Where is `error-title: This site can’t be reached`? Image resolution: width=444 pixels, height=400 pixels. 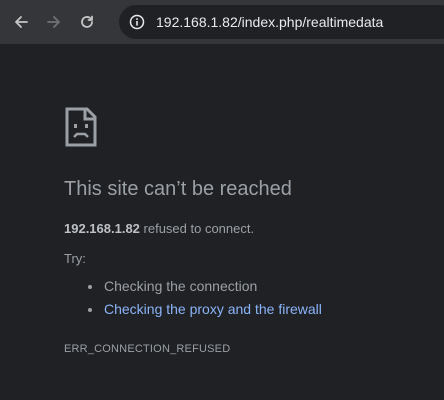 error-title: This site can’t be reached is located at coordinates (178, 189).